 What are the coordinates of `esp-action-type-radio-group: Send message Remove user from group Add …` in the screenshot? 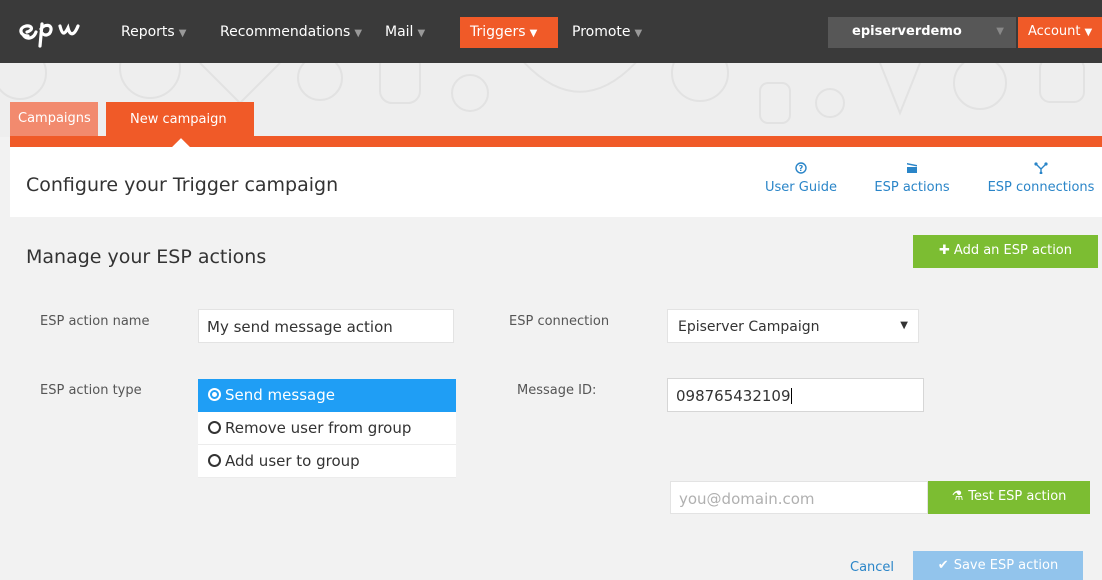 It's located at (327, 428).